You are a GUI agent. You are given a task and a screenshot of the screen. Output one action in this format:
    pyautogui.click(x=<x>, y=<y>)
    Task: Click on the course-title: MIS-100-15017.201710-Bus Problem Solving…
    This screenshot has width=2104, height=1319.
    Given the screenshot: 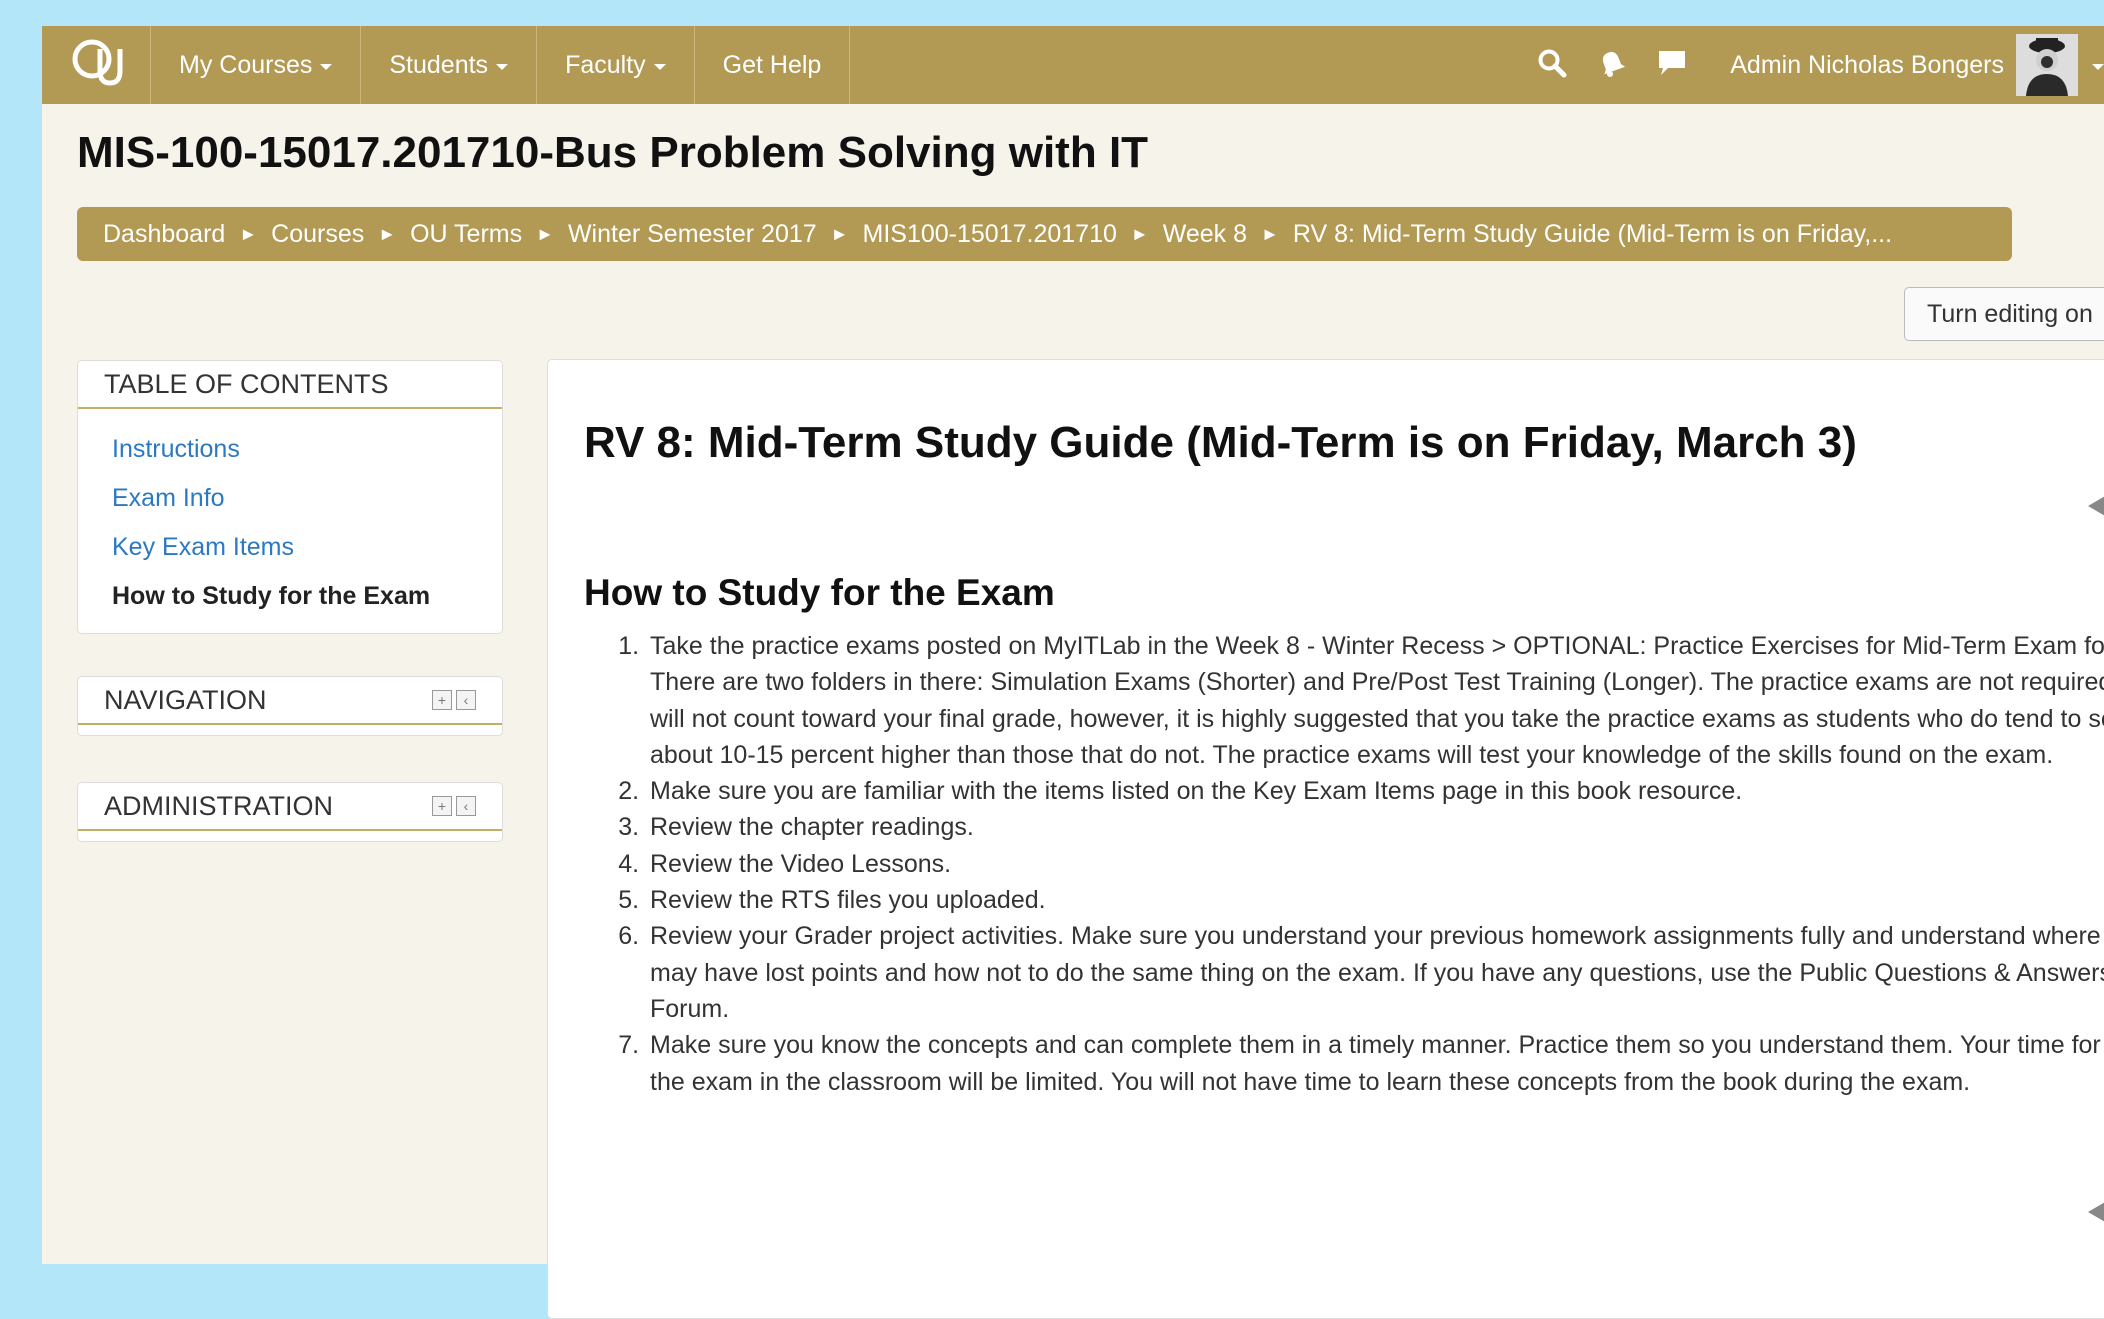 What is the action you would take?
    pyautogui.click(x=613, y=152)
    